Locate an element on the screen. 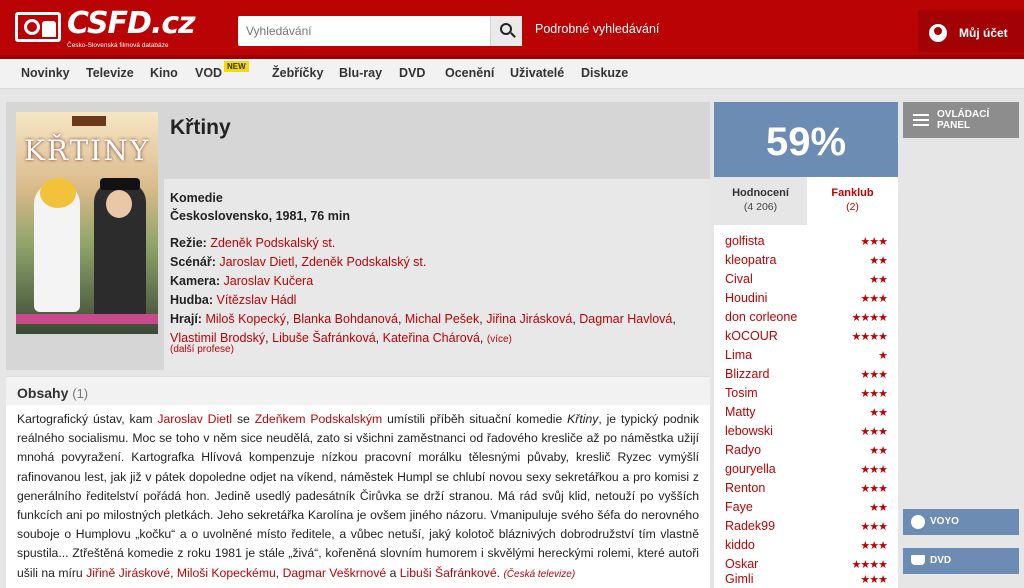 The height and width of the screenshot is (588, 1024). more-cast-link: (více) is located at coordinates (499, 339).